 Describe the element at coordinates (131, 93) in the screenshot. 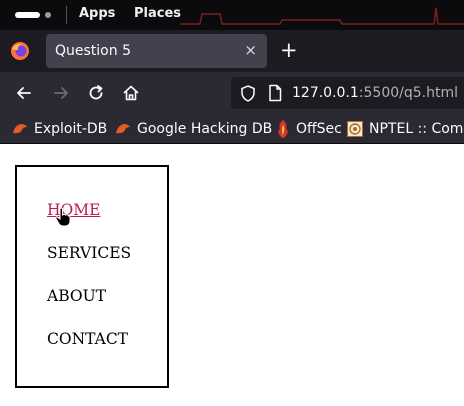

I see `home-icon` at that location.